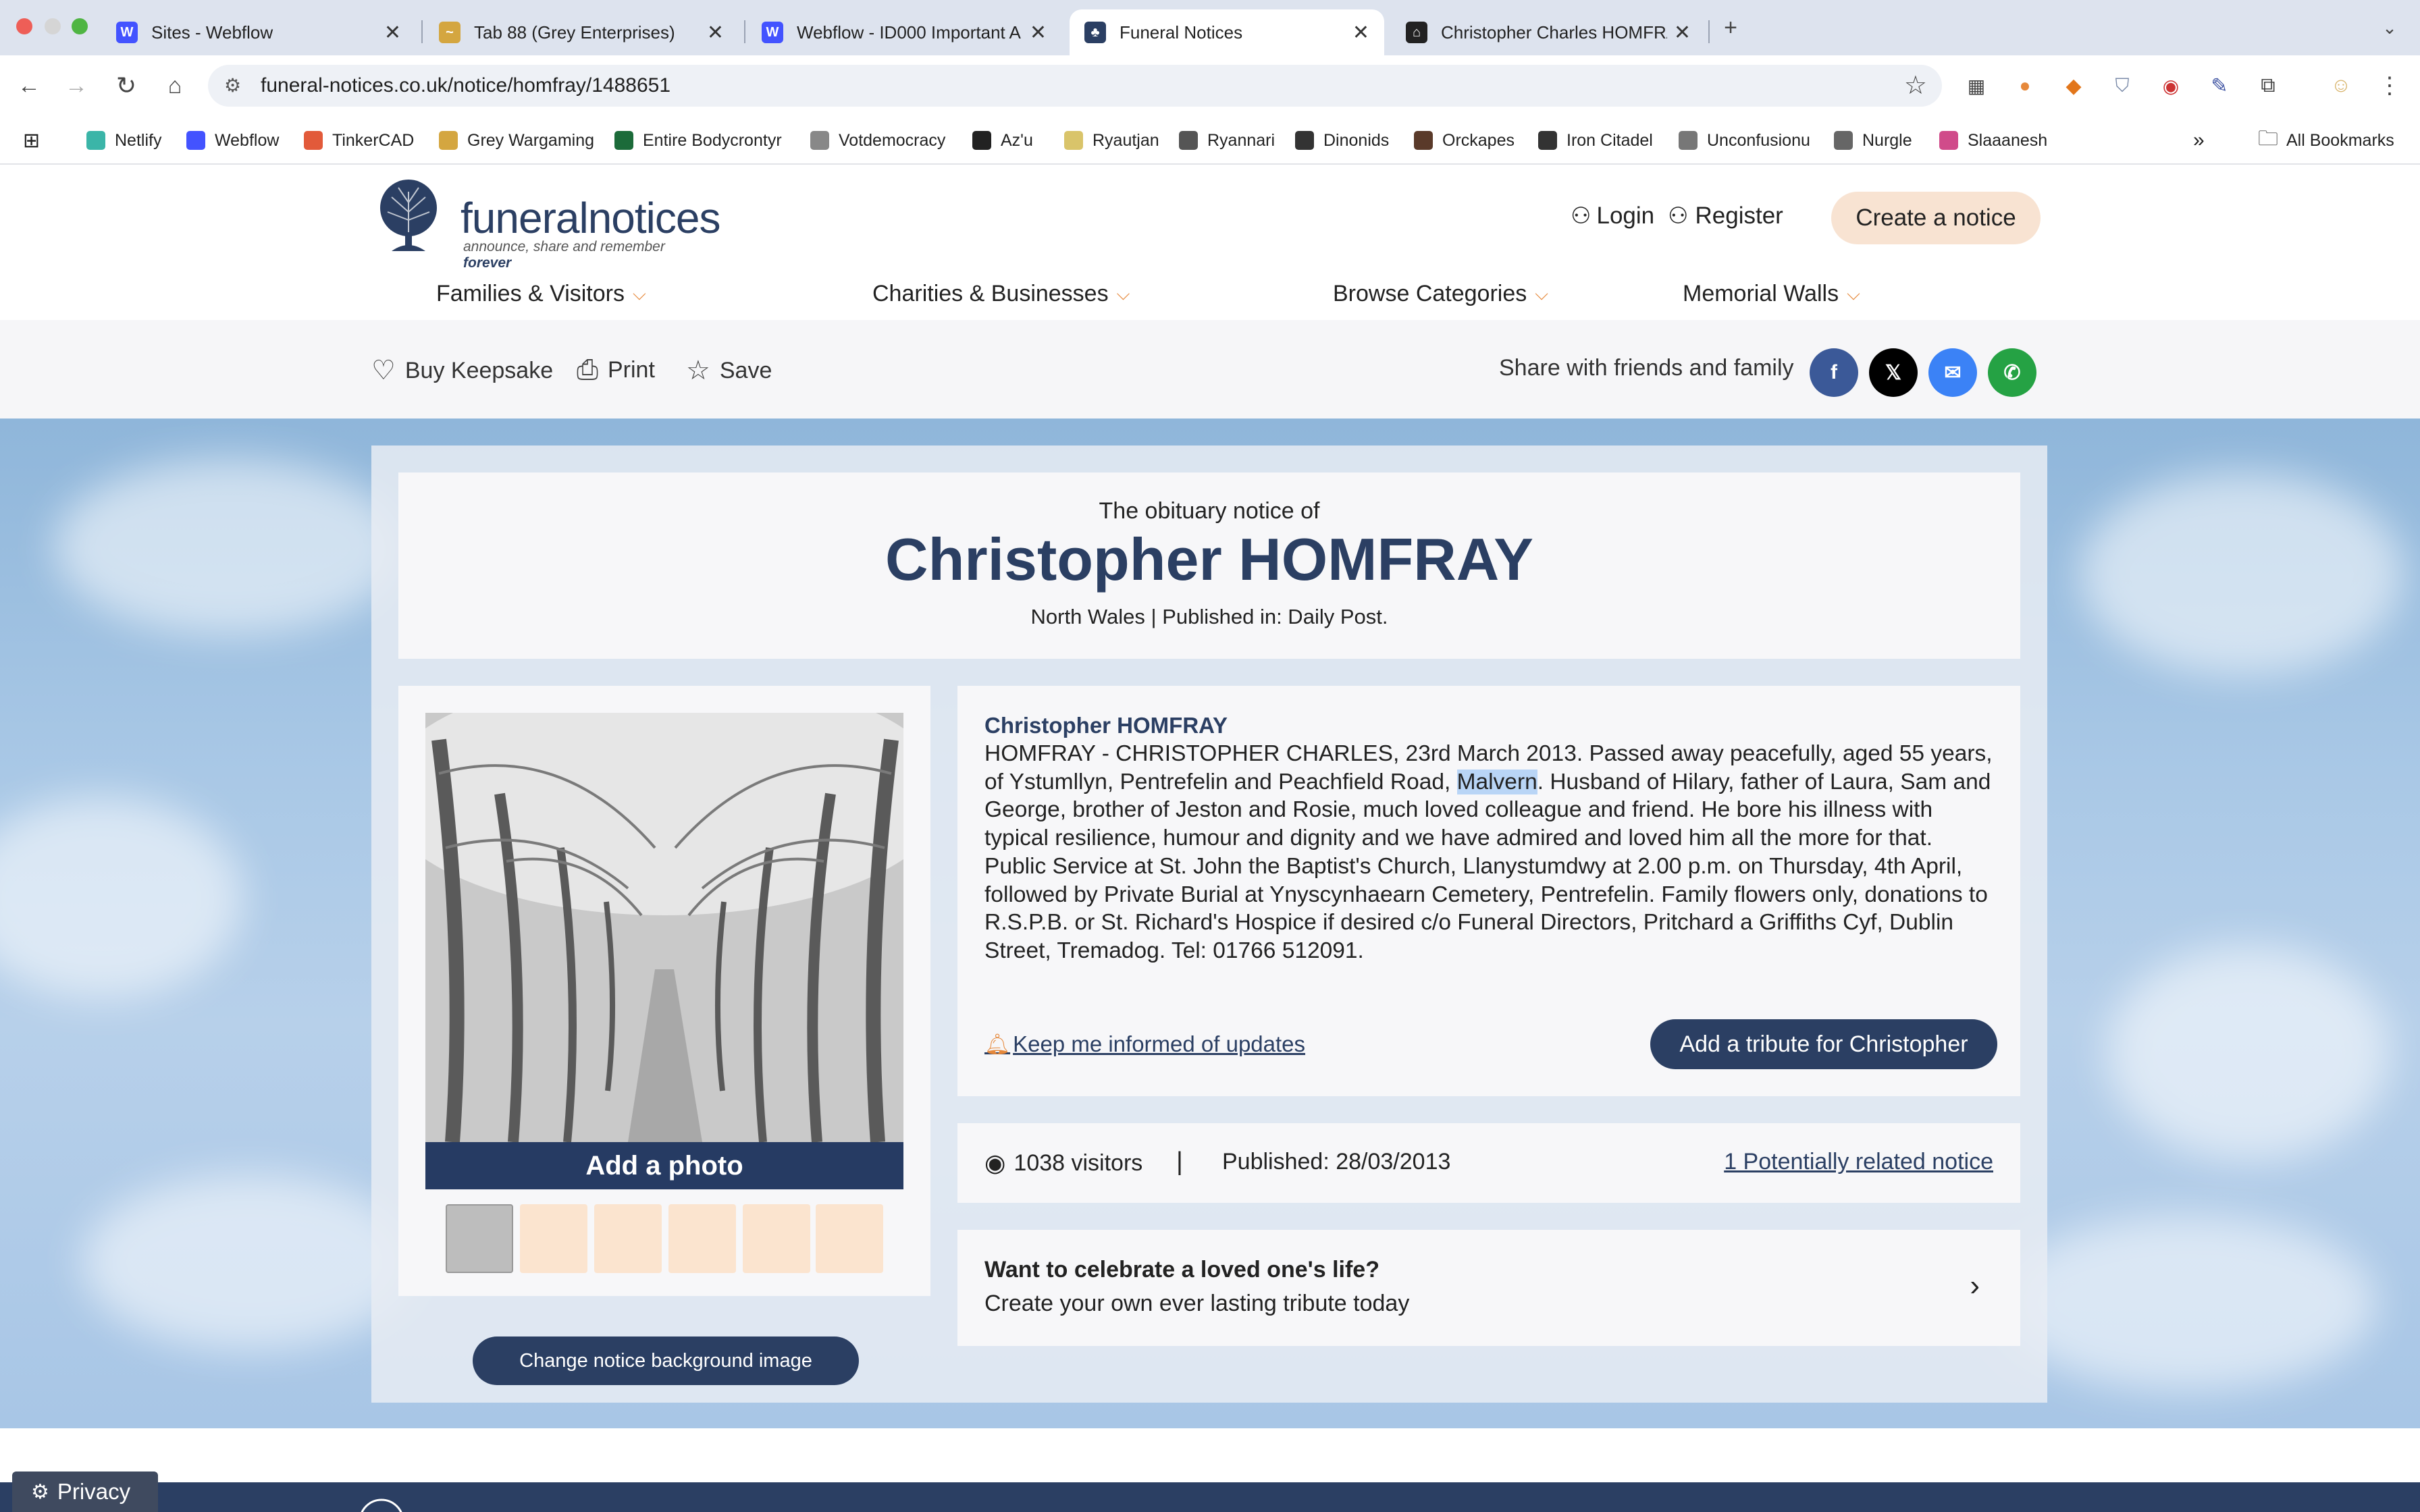 This screenshot has width=2420, height=1512. What do you see at coordinates (664, 927) in the screenshot?
I see `notice-photo` at bounding box center [664, 927].